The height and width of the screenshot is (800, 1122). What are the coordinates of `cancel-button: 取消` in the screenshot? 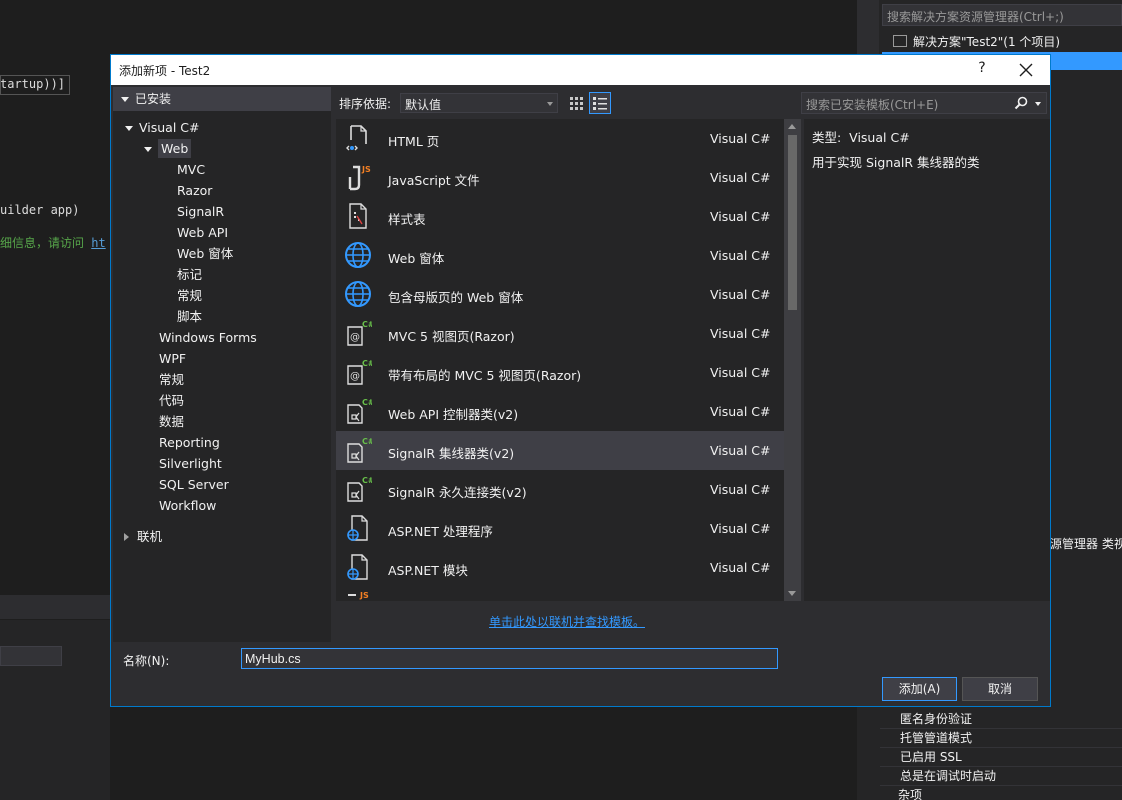 It's located at (1000, 689).